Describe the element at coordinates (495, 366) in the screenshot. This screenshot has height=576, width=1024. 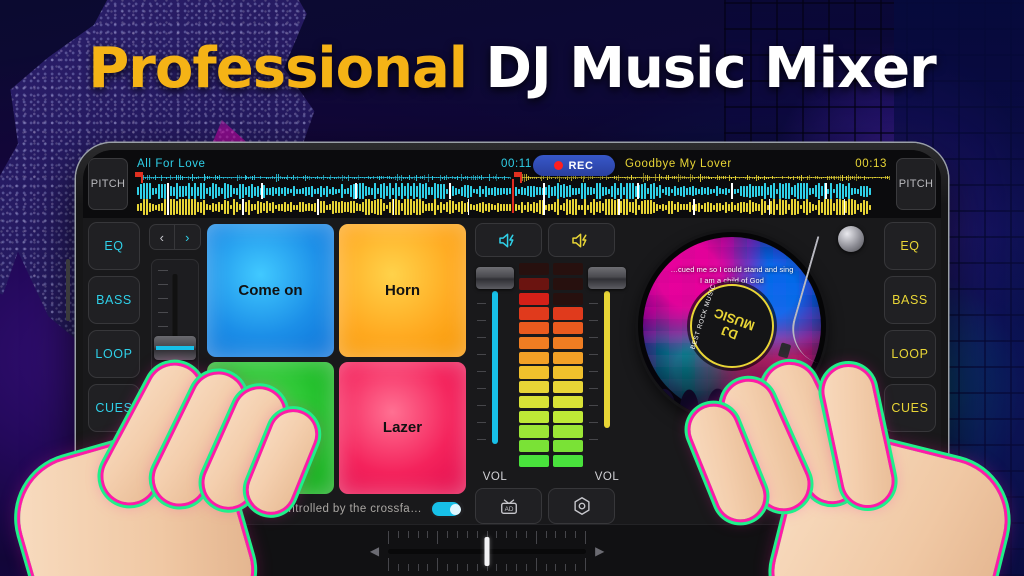
I see `deck-a-volume-fader` at that location.